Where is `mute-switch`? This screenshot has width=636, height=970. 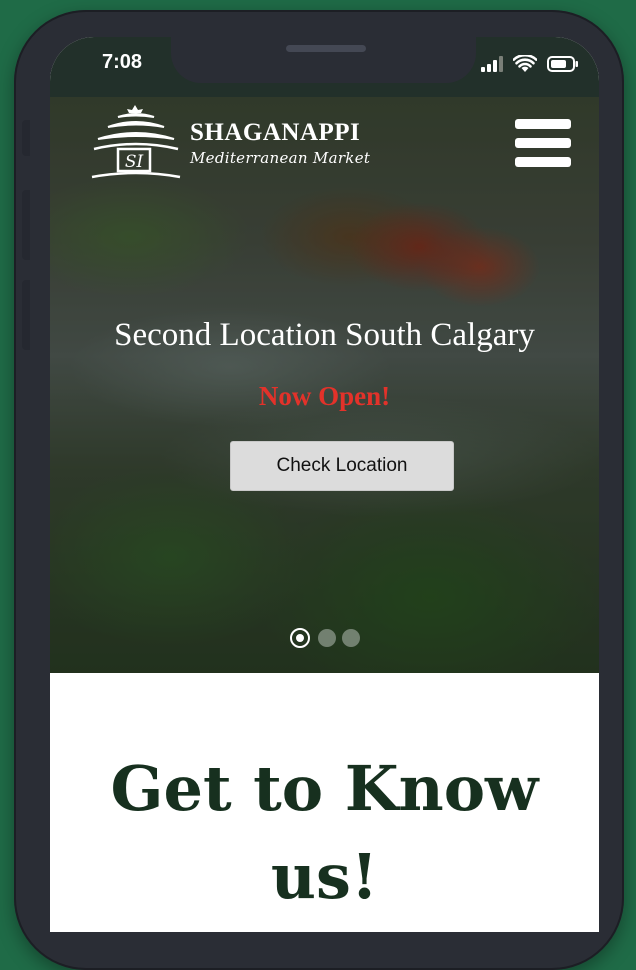 mute-switch is located at coordinates (26, 138).